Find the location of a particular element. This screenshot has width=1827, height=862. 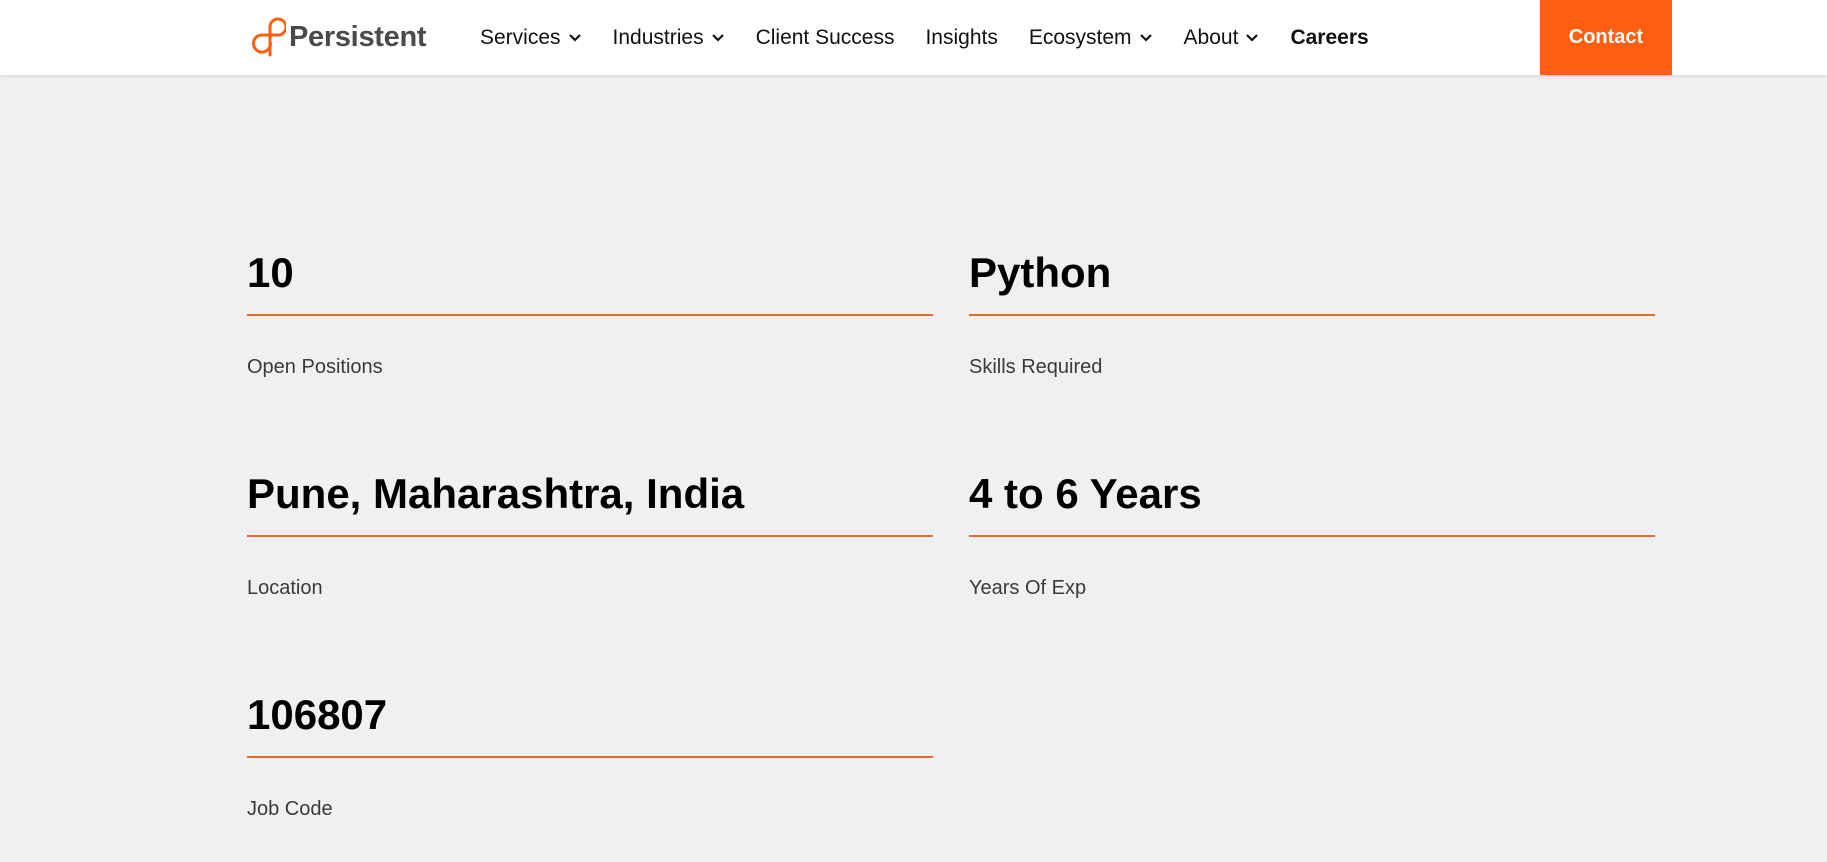

location-stat: Pune, Maharashtra, India Location is located at coordinates (590, 534).